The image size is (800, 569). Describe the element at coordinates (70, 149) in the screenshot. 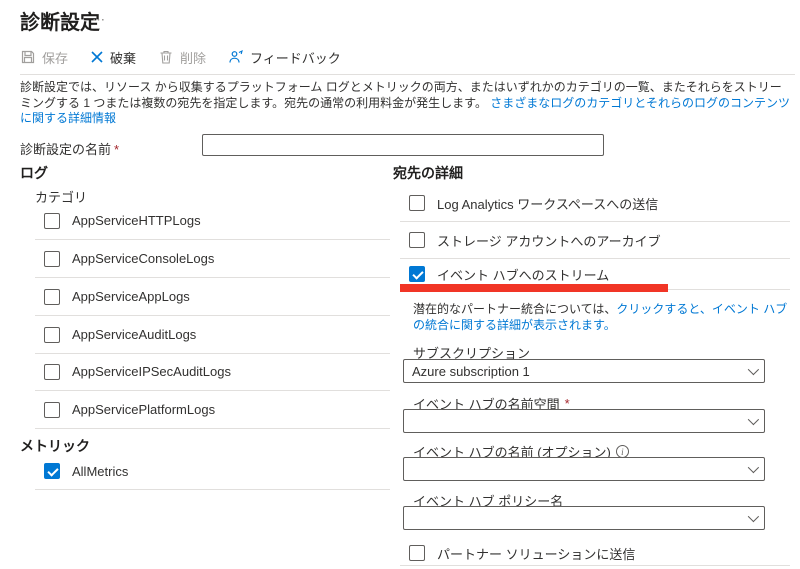

I see `diagnostic-name-label: 診断設定の名前 *` at that location.